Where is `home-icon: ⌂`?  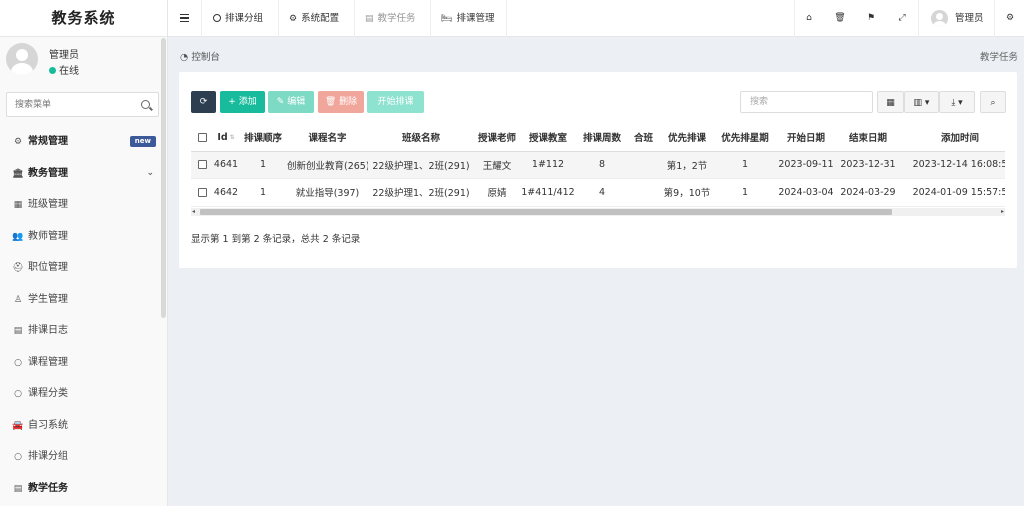
home-icon: ⌂ is located at coordinates (809, 18).